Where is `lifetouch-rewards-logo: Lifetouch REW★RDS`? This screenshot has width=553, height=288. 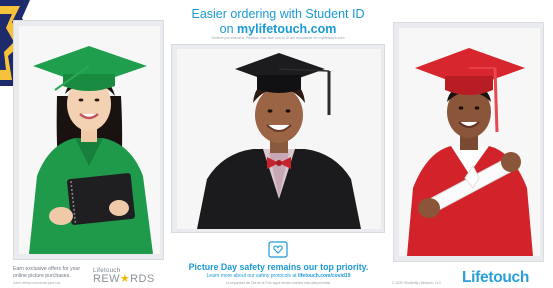
lifetouch-rewards-logo: Lifetouch REW★RDS is located at coordinates (124, 276).